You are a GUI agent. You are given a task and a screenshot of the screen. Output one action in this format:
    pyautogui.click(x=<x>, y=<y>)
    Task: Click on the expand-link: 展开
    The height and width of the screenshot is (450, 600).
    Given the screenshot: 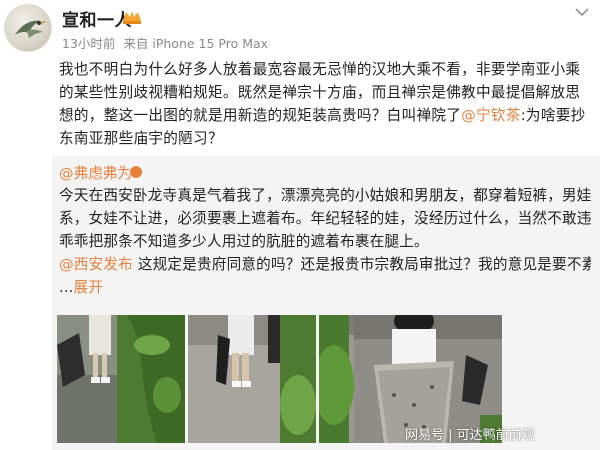 What is the action you would take?
    pyautogui.click(x=89, y=287)
    